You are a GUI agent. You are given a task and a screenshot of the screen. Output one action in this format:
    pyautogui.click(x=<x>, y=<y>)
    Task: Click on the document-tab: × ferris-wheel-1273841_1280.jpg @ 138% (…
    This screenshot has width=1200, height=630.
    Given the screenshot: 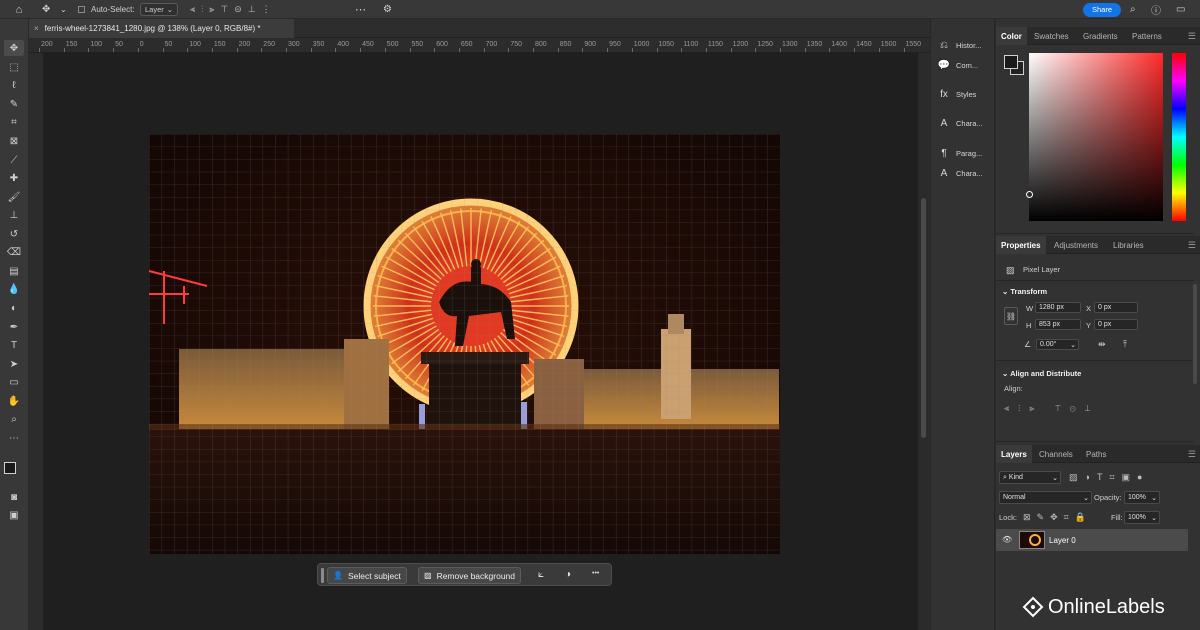 What is the action you would take?
    pyautogui.click(x=161, y=28)
    